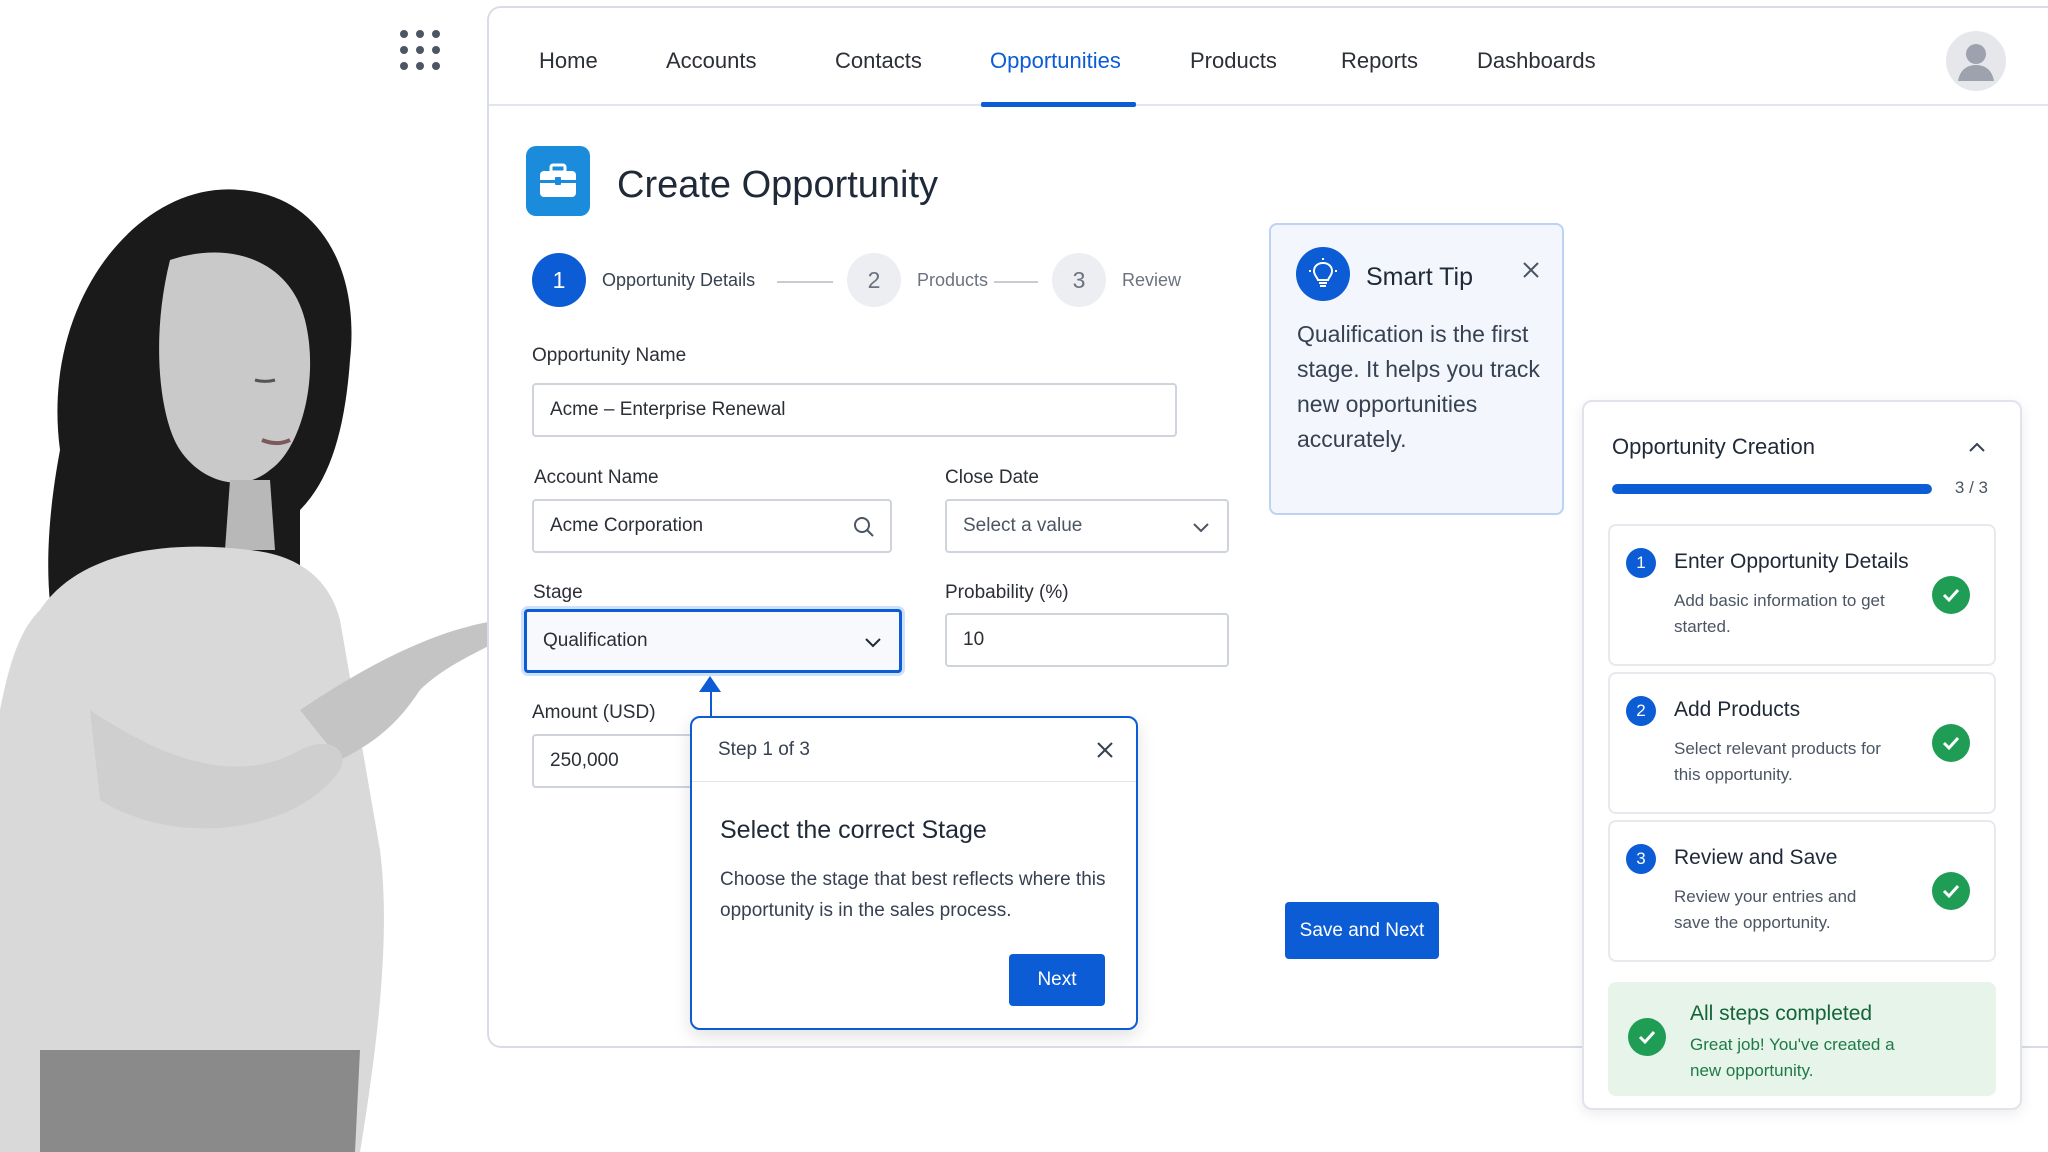  What do you see at coordinates (595, 640) in the screenshot?
I see `stage-value: Qualification` at bounding box center [595, 640].